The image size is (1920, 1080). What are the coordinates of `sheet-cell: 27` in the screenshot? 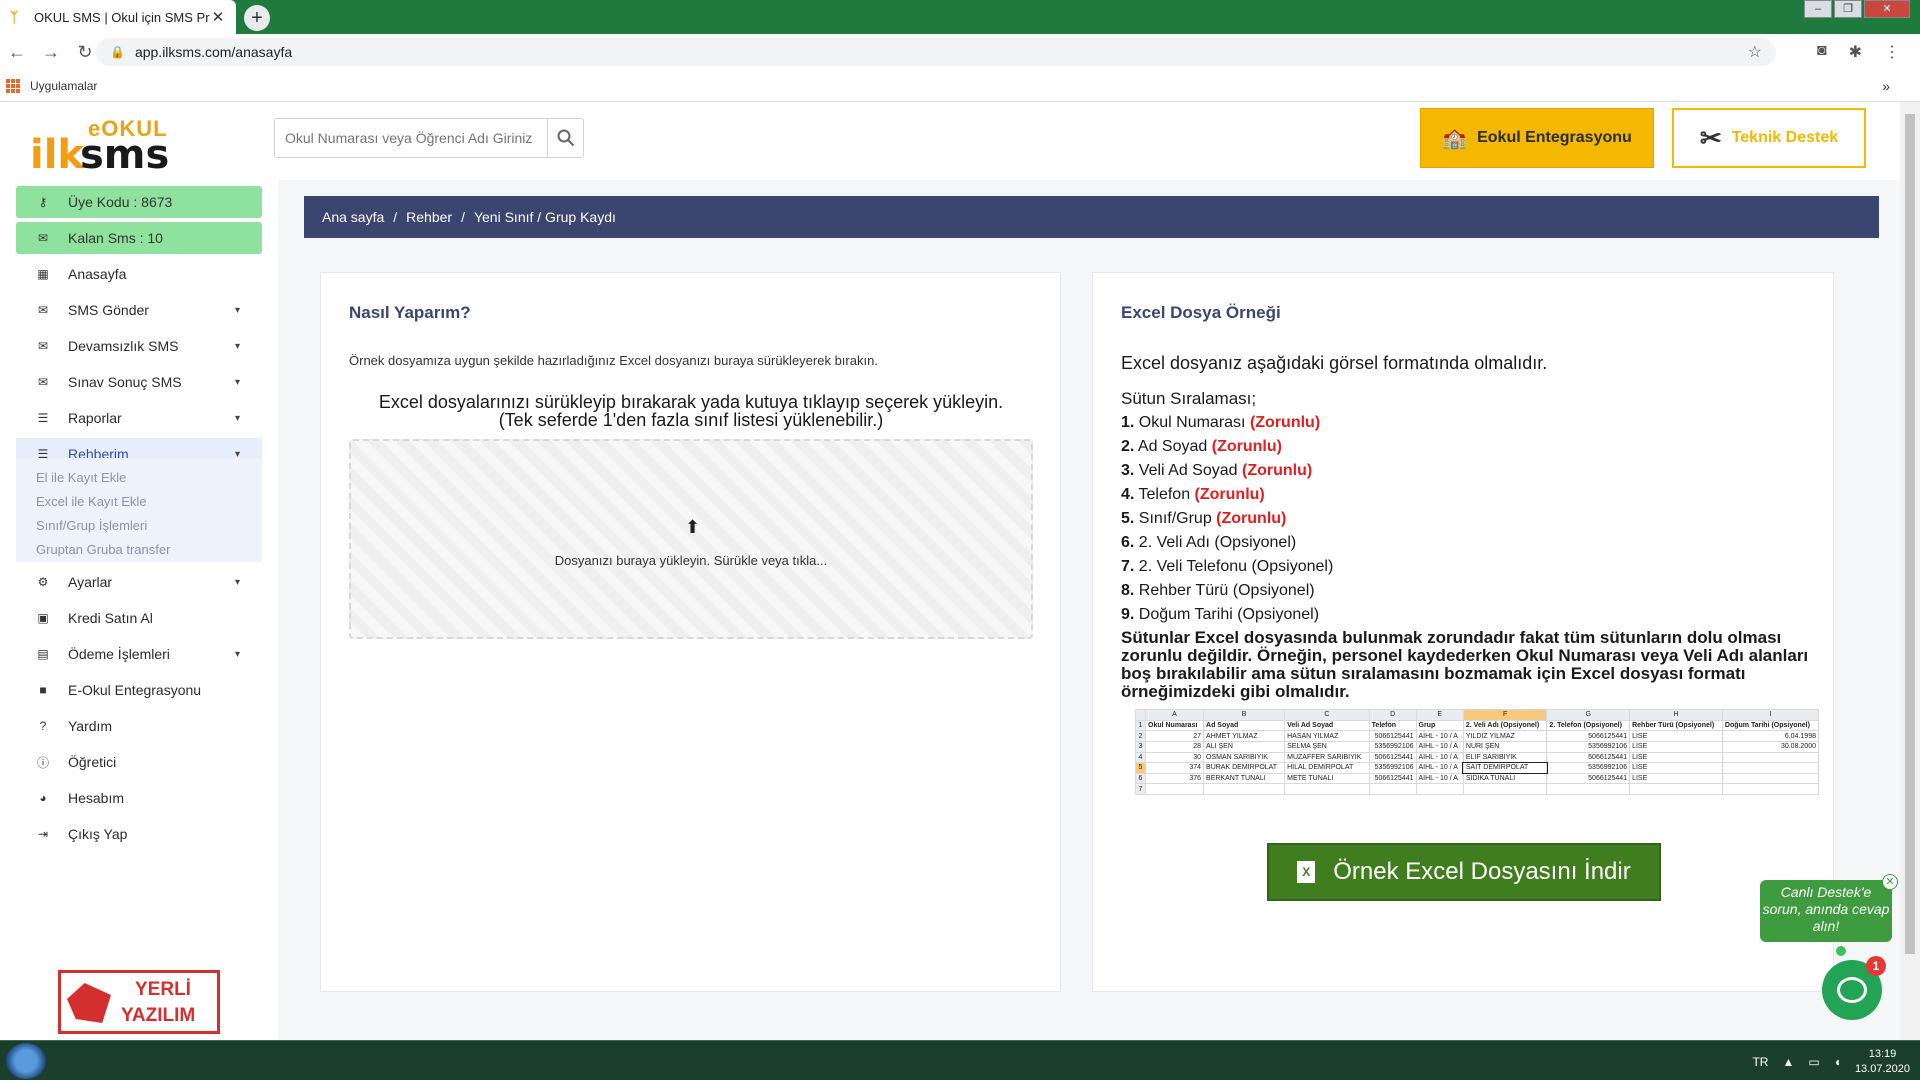 It's located at (1174, 736).